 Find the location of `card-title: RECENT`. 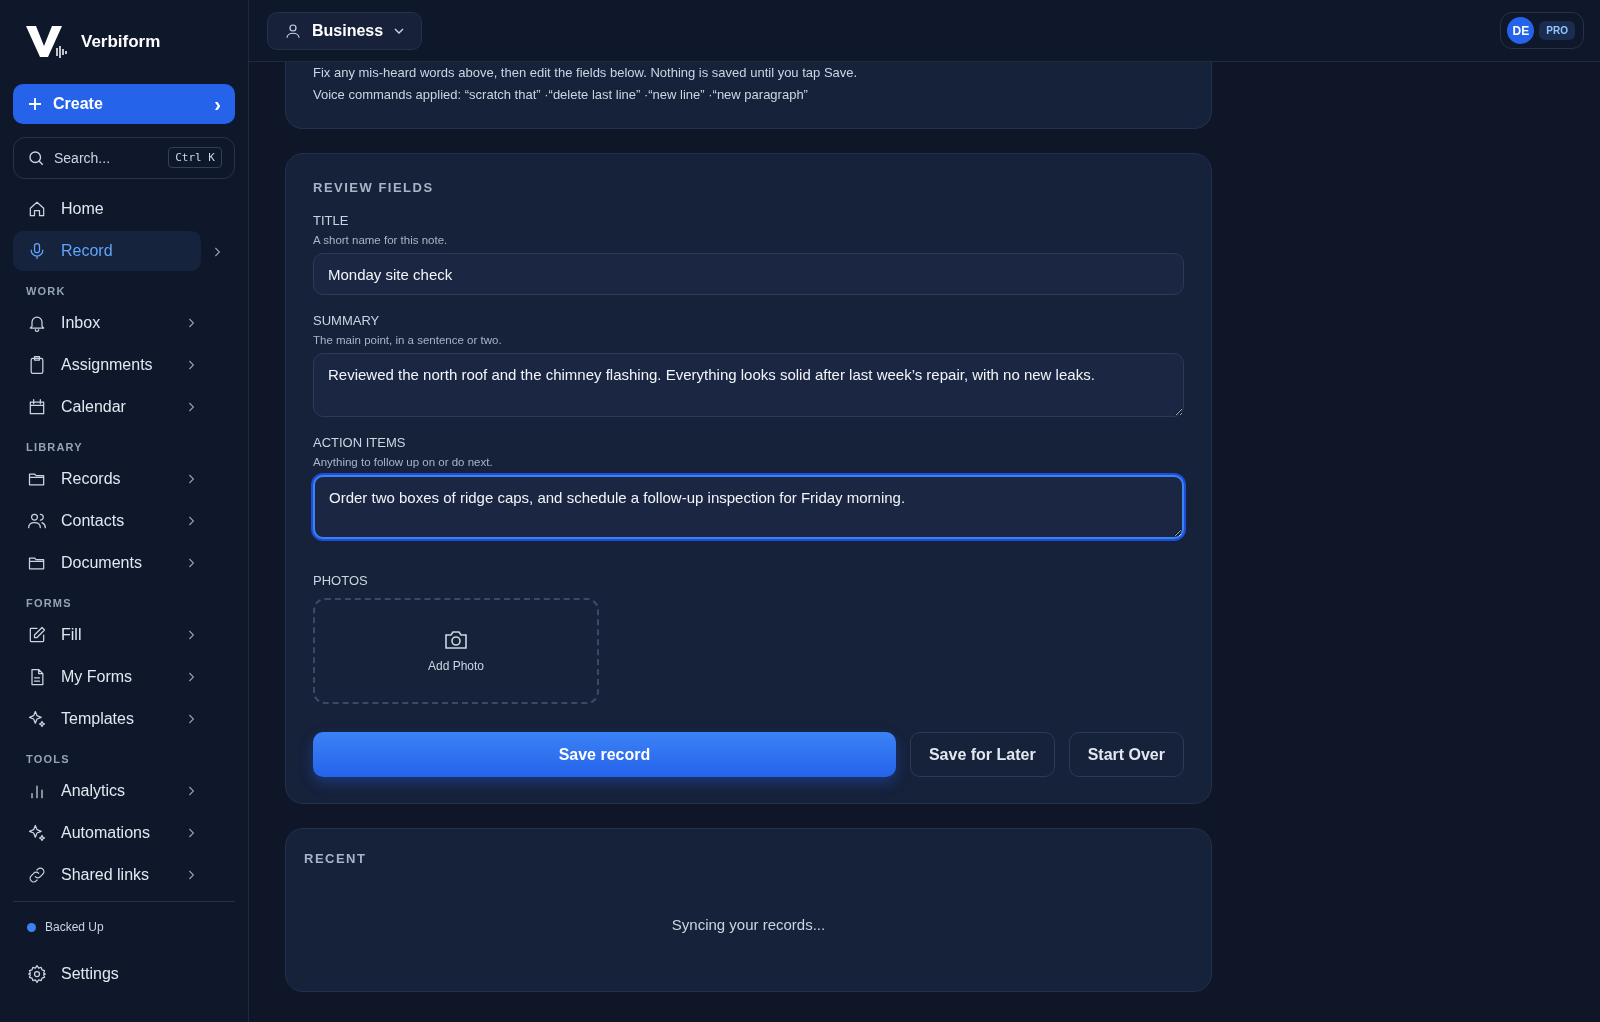

card-title: RECENT is located at coordinates (336, 858).